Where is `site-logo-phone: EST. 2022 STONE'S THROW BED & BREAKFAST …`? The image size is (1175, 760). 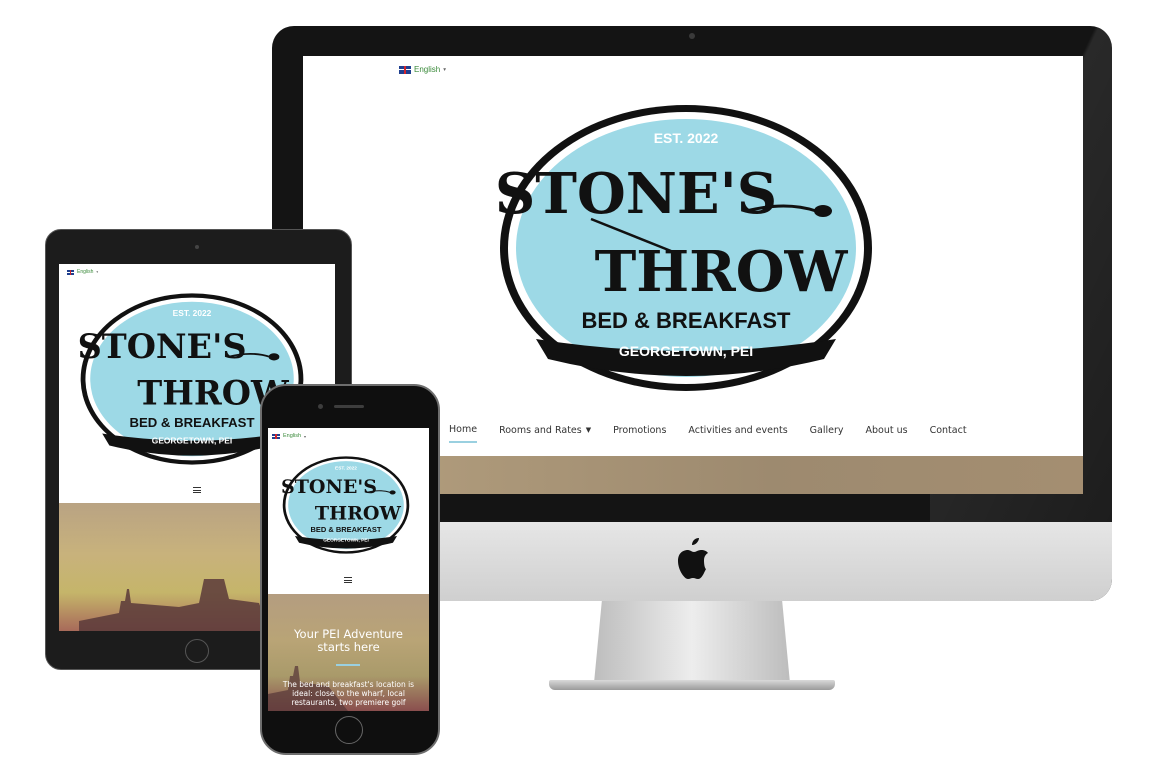
site-logo-phone: EST. 2022 STONE'S THROW BED & BREAKFAST … is located at coordinates (346, 505).